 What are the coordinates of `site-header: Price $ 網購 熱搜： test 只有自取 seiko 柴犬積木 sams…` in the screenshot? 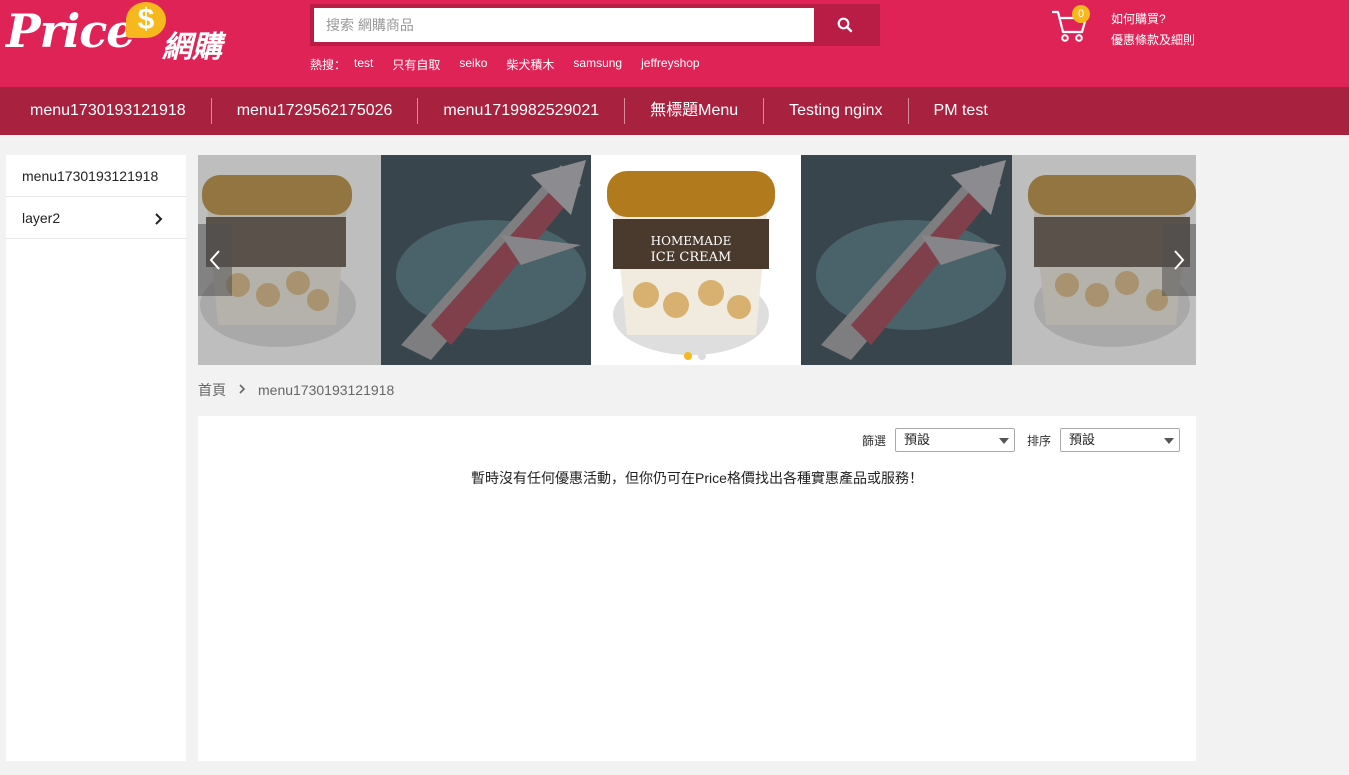 It's located at (674, 43).